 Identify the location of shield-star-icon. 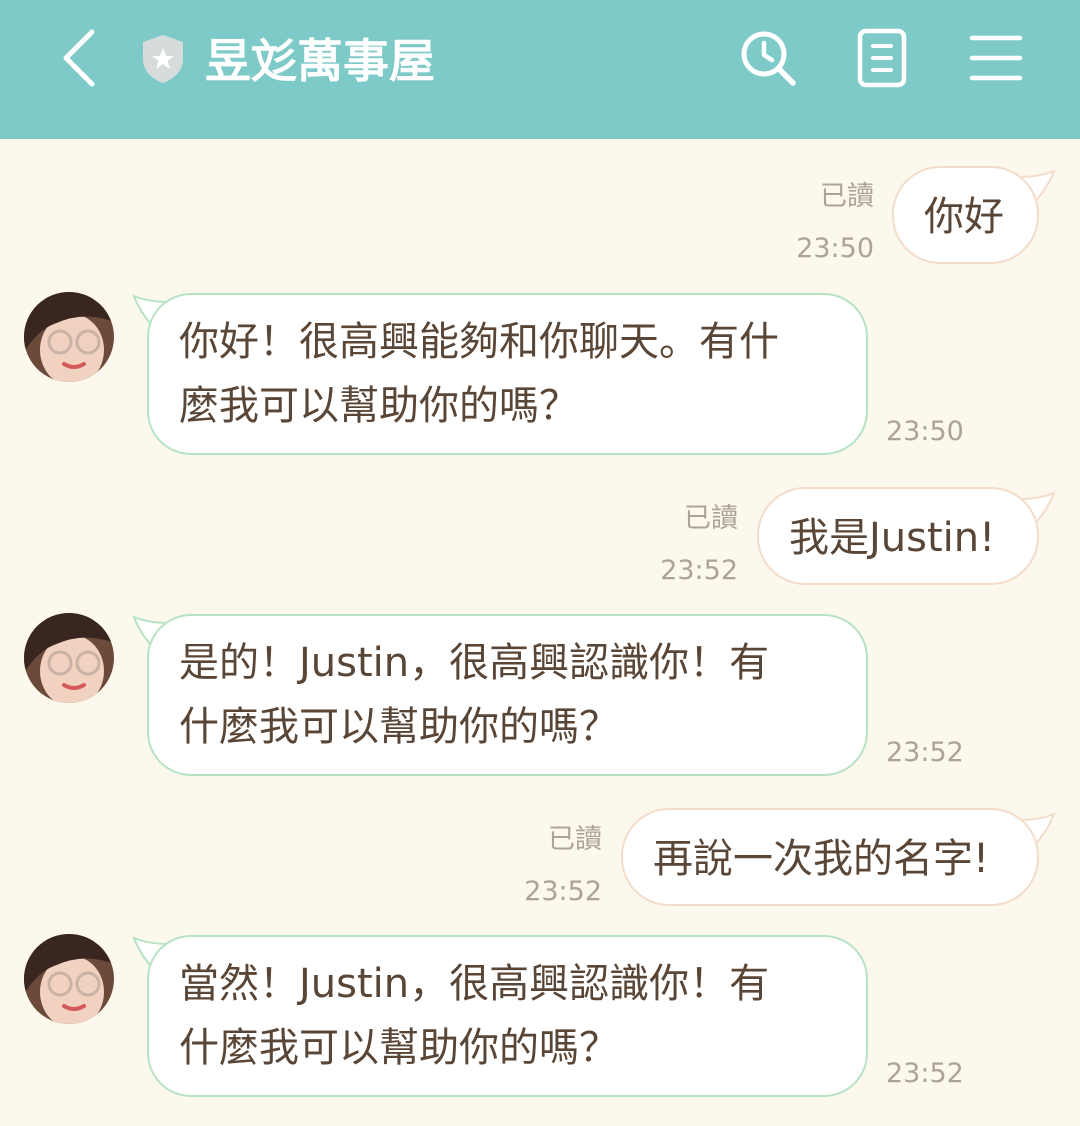
(163, 59).